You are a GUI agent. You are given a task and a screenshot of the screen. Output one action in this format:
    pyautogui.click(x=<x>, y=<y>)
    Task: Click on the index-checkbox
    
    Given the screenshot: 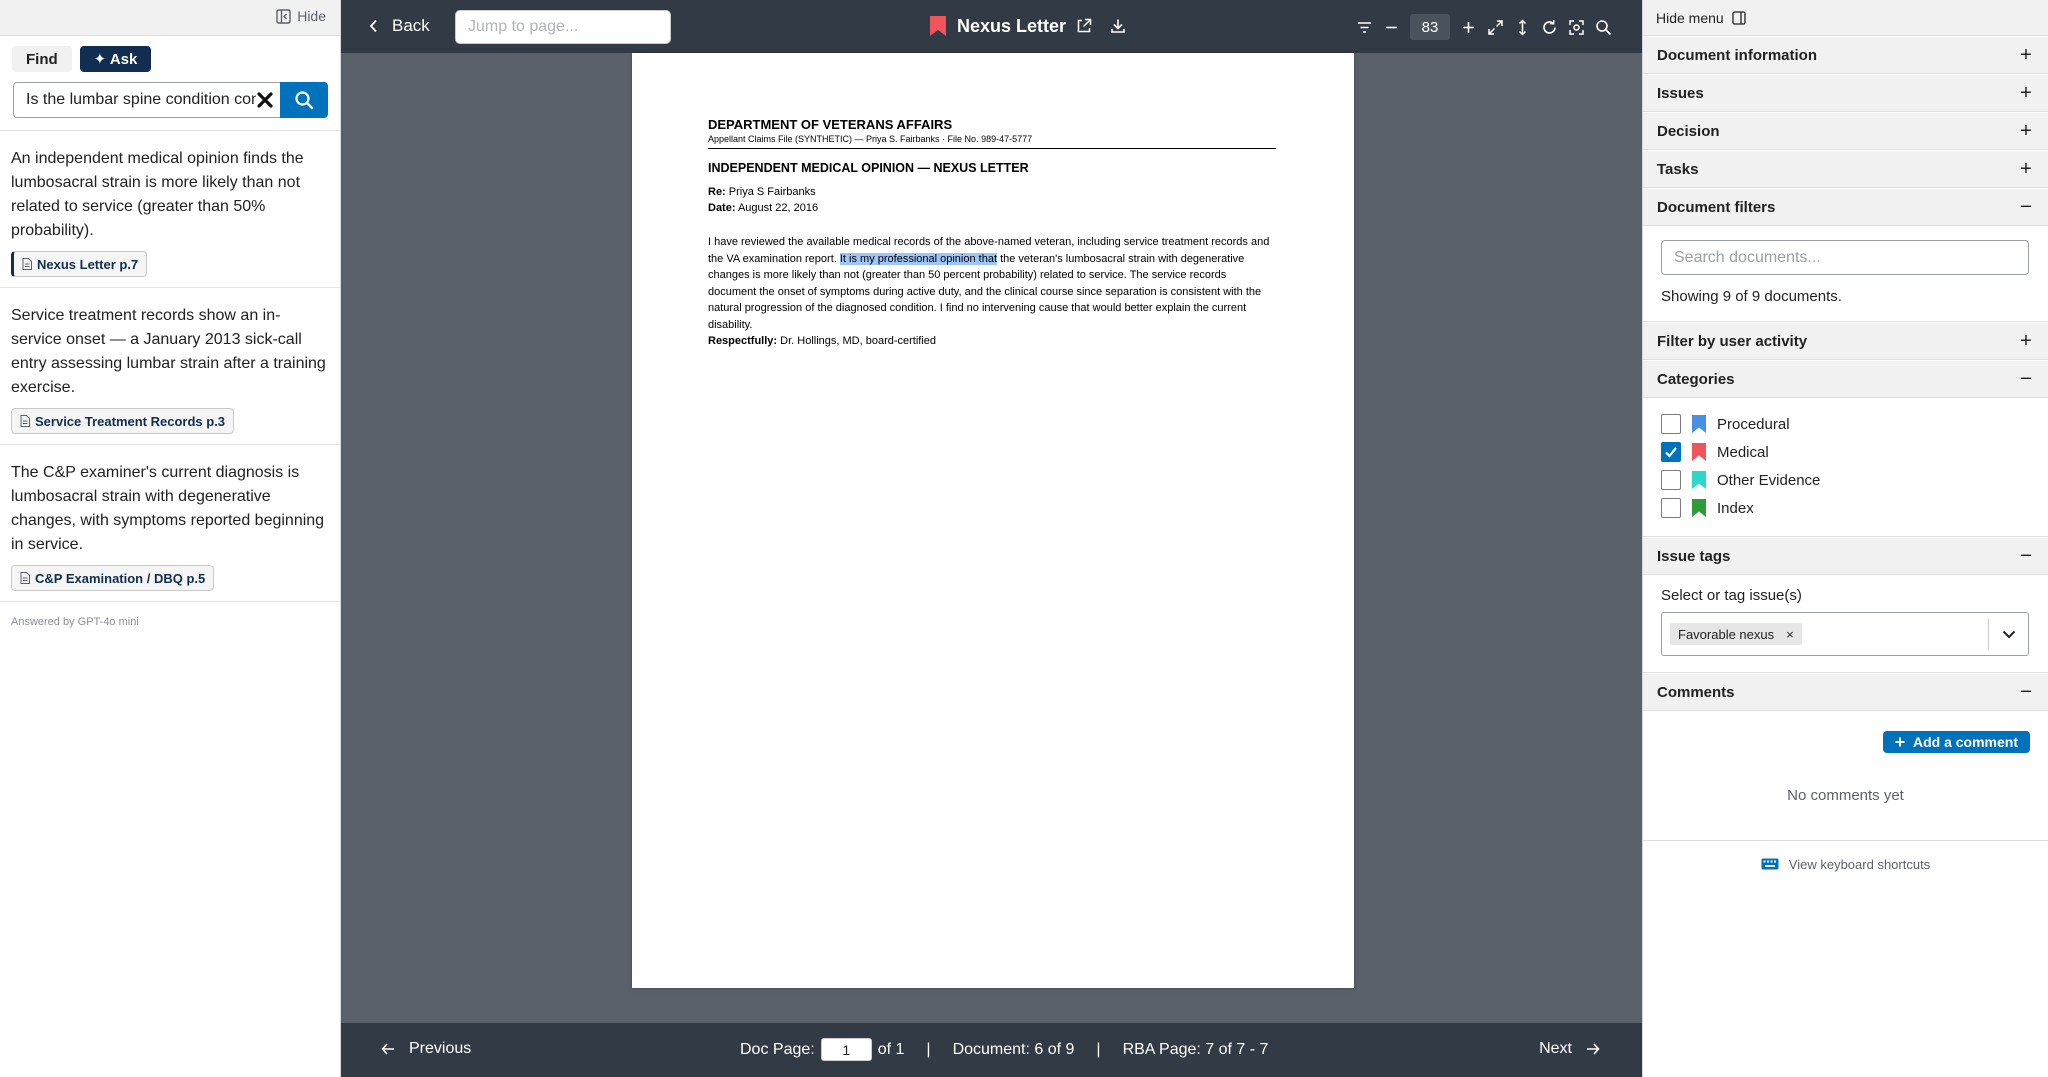 What is the action you would take?
    pyautogui.click(x=1671, y=508)
    